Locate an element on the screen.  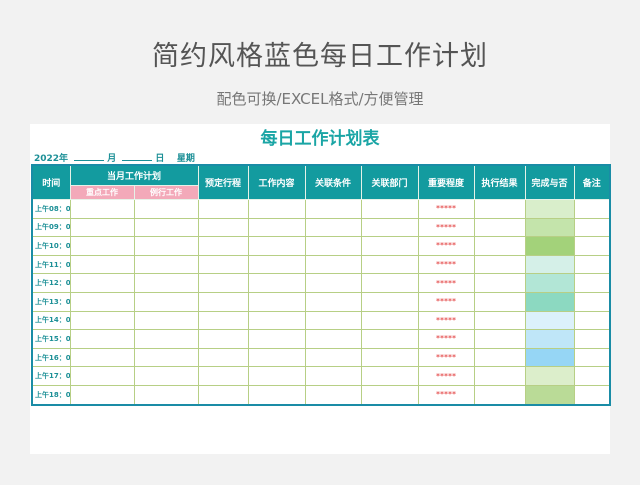
time-cell: 上午17：00 is located at coordinates (51, 376).